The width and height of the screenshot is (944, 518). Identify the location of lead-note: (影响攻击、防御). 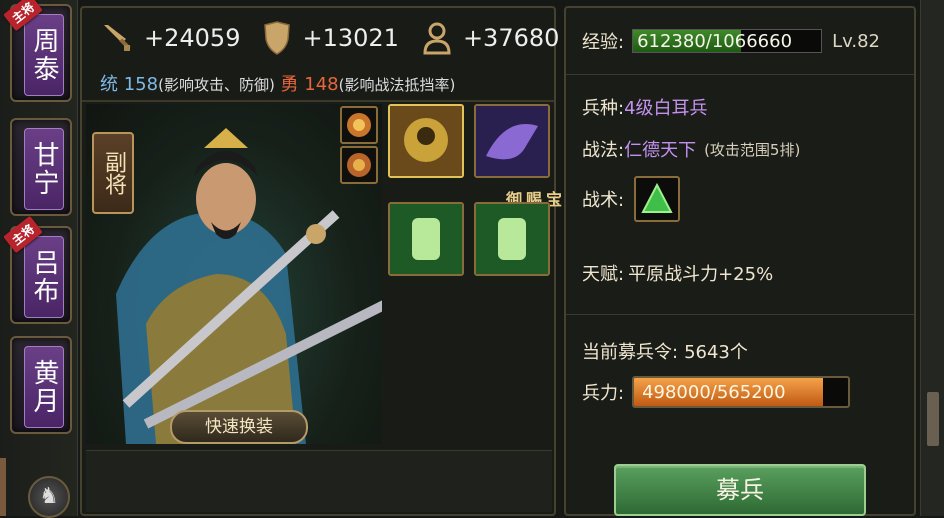
(216, 85).